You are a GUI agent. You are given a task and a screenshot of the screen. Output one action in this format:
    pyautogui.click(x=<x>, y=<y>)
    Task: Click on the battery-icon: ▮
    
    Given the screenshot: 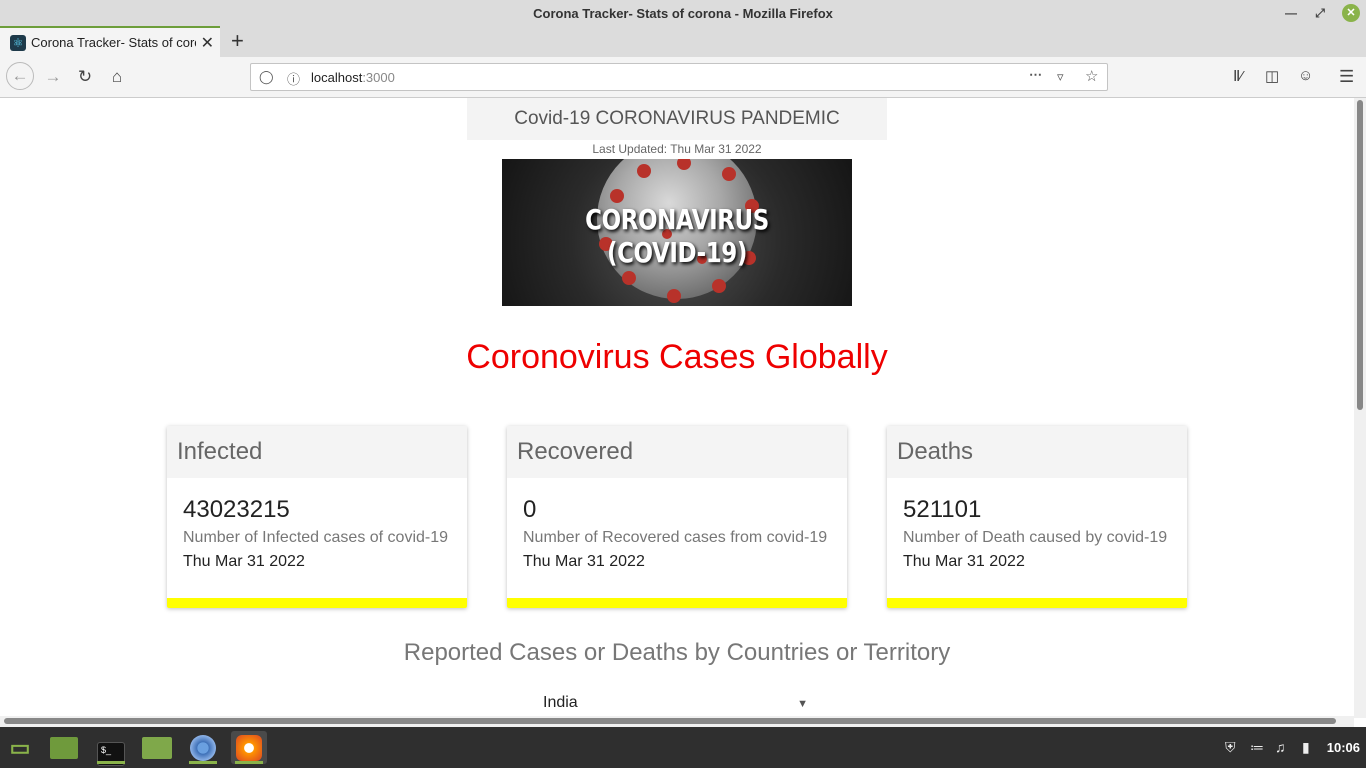 What is the action you would take?
    pyautogui.click(x=1306, y=747)
    